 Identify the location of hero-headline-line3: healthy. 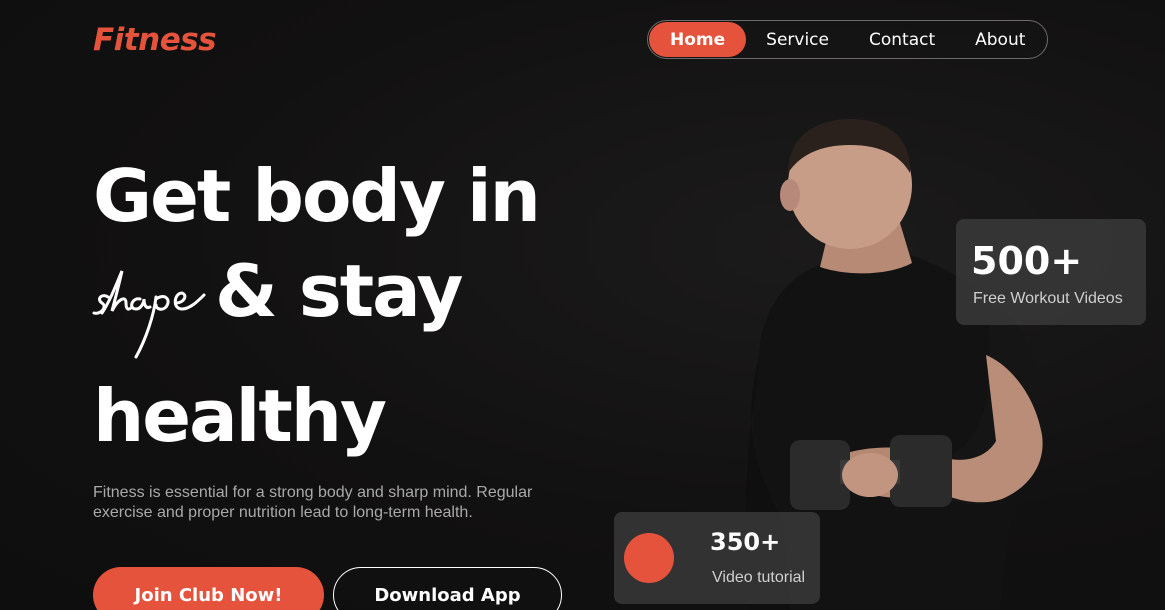
(240, 416).